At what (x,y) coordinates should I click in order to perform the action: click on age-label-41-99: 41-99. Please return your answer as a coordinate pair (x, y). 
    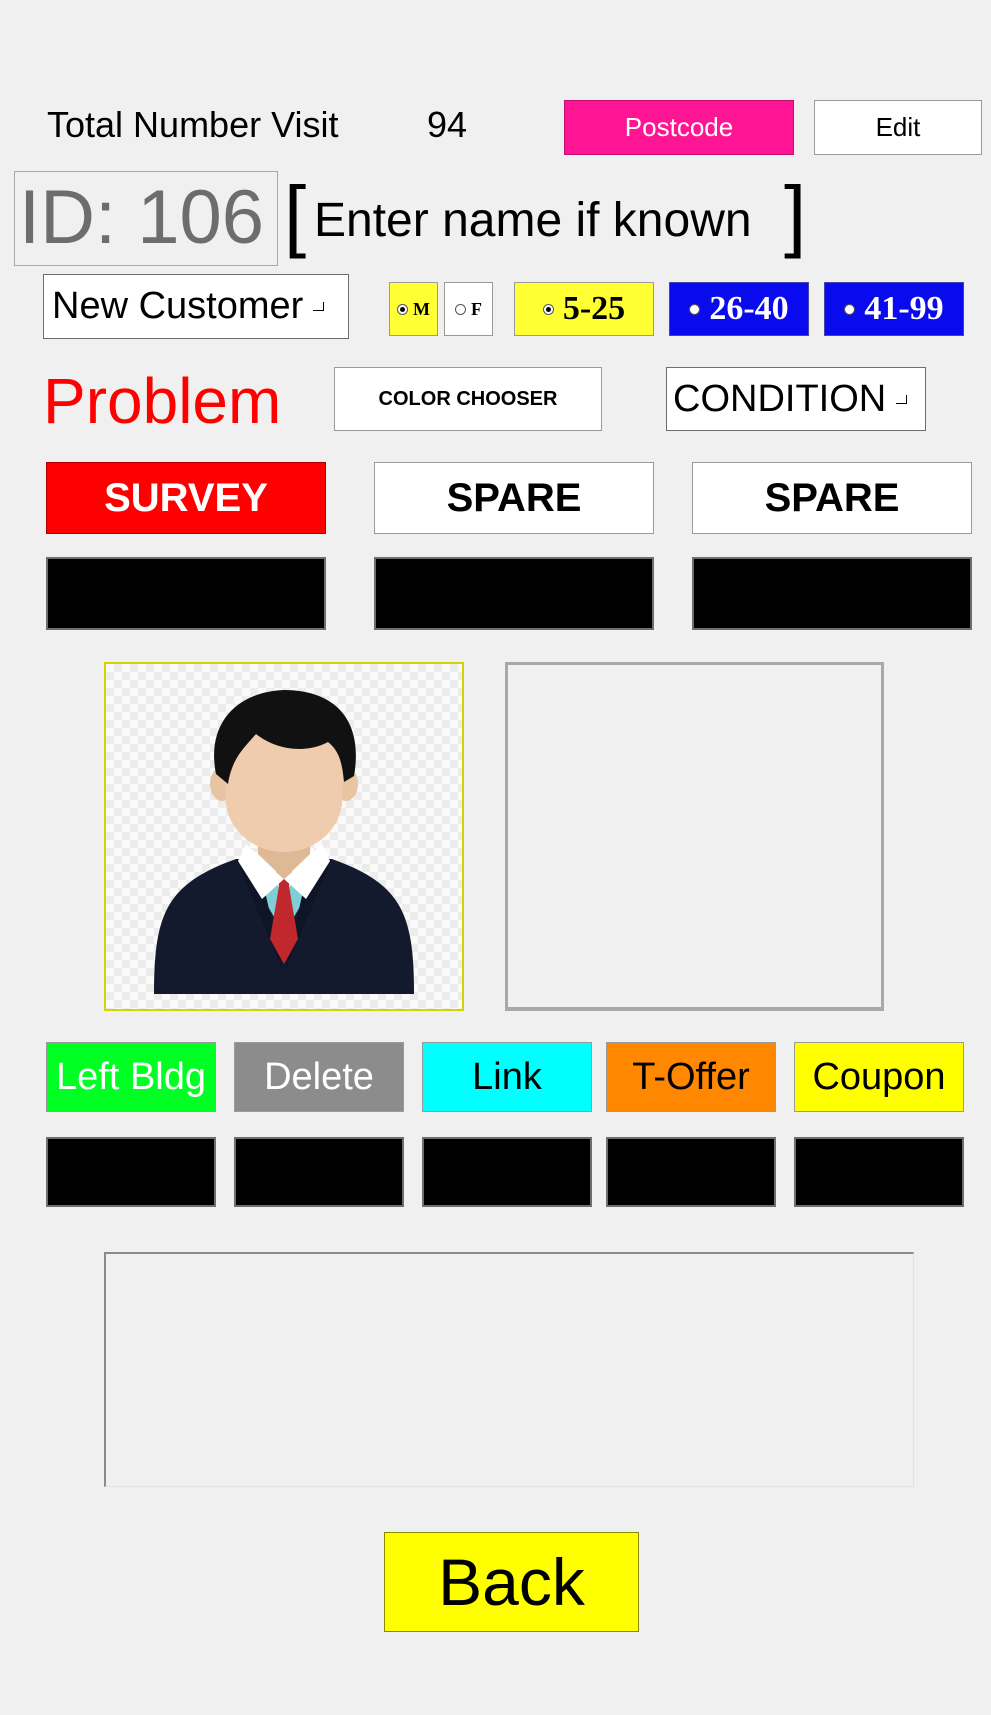
    Looking at the image, I should click on (904, 308).